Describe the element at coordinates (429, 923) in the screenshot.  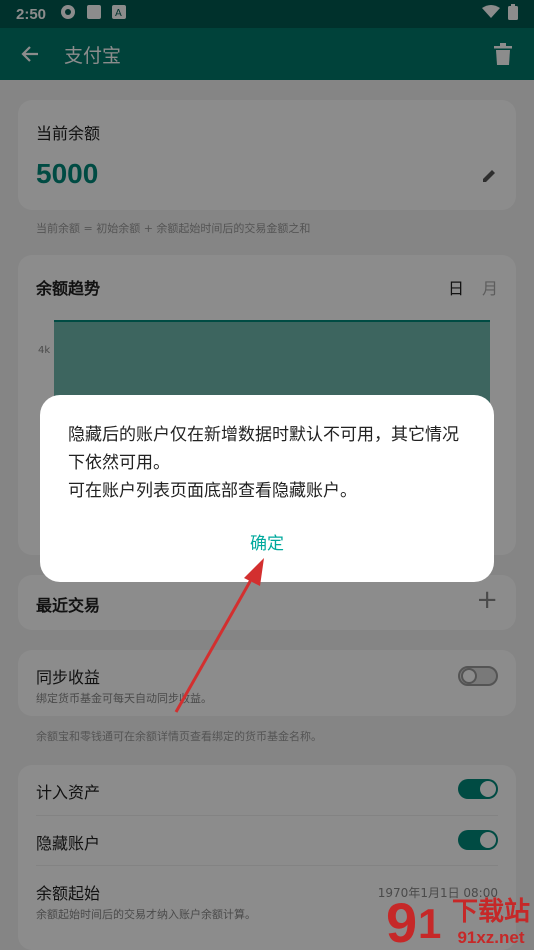
I see `svg-text: 1` at that location.